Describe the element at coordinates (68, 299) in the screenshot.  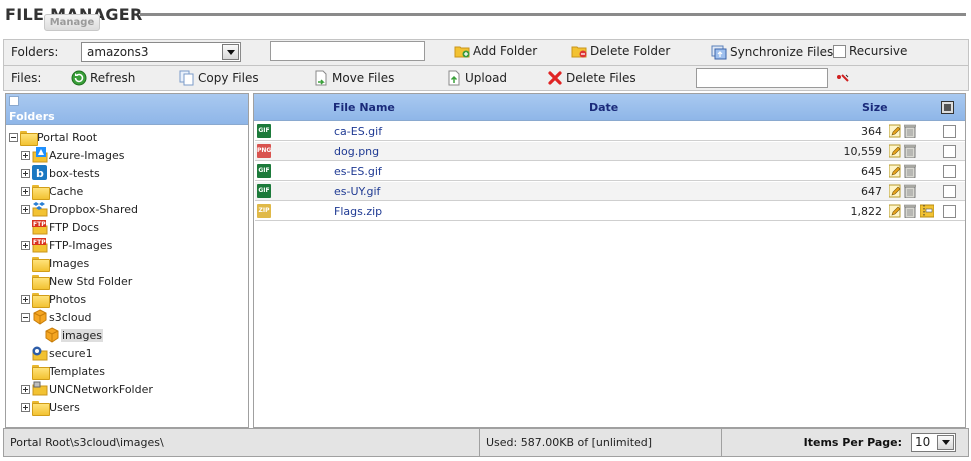
I see `tree-item-label: Photos` at that location.